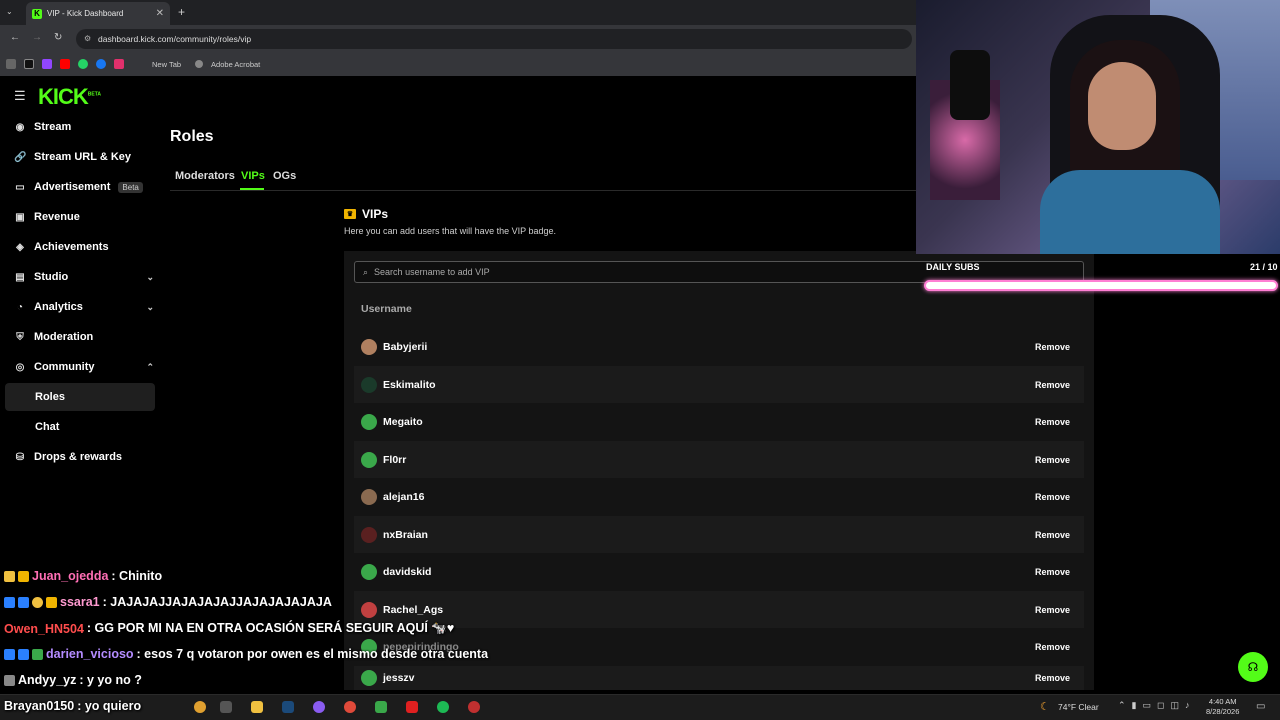  What do you see at coordinates (150, 306) in the screenshot?
I see `chevron-down-icon: ⌄` at bounding box center [150, 306].